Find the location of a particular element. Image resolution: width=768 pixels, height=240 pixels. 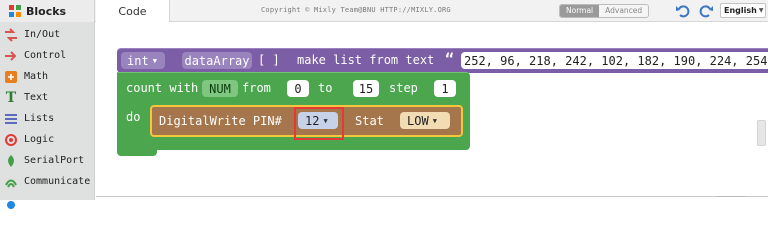

sidebar-item-text: T Text is located at coordinates (47, 97).